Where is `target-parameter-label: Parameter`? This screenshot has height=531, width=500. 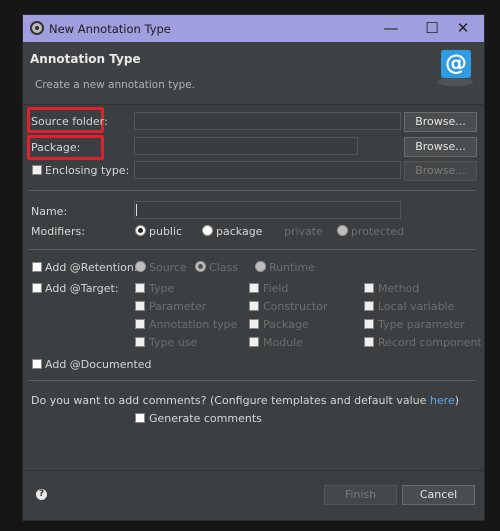 target-parameter-label: Parameter is located at coordinates (178, 306).